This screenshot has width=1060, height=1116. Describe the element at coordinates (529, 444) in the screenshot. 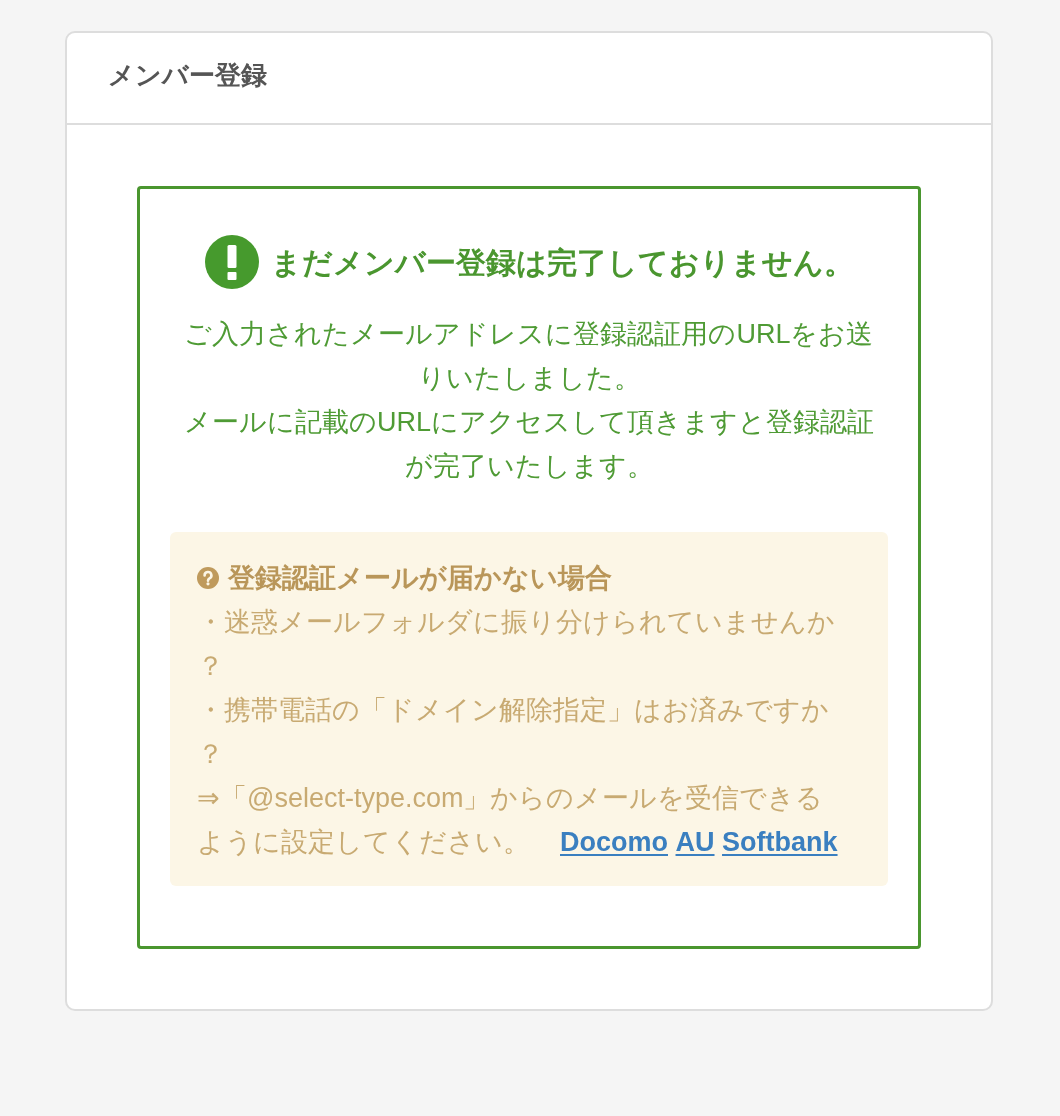

I see `notice-message: メールに記載のURLにアクセスして頂きますと登録認証が完了いたします。` at that location.